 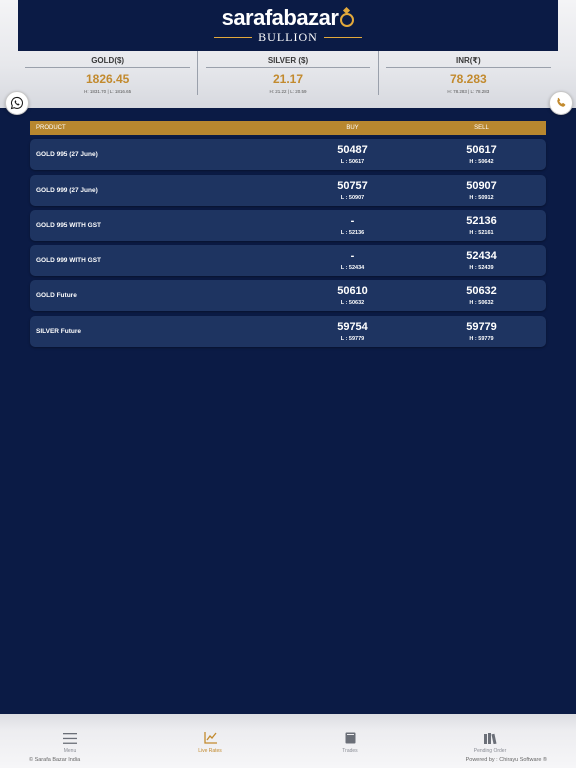 I want to click on phone-button, so click(x=561, y=103).